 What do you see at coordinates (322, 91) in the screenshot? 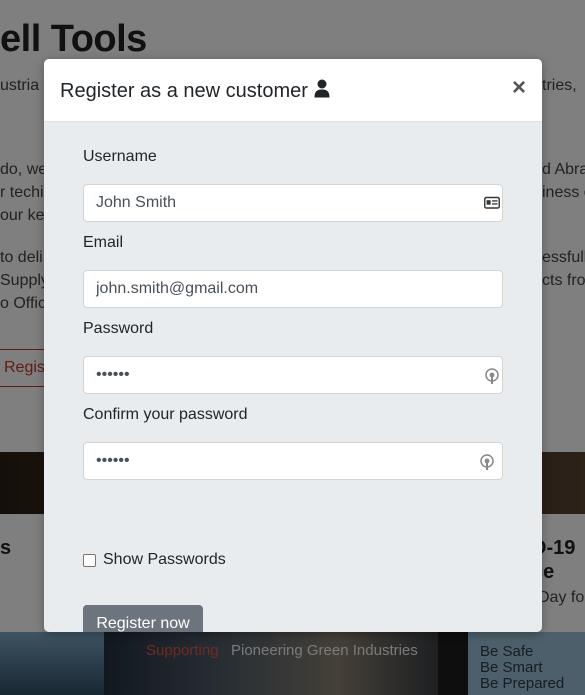
I see `user-icon` at bounding box center [322, 91].